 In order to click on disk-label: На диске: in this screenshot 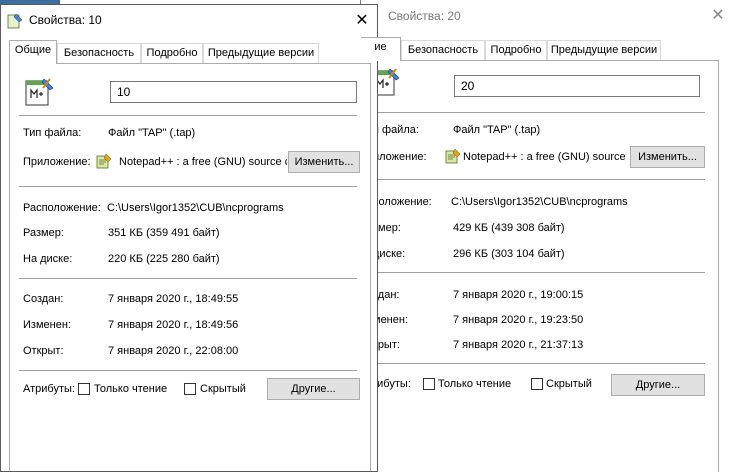, I will do `click(48, 259)`.